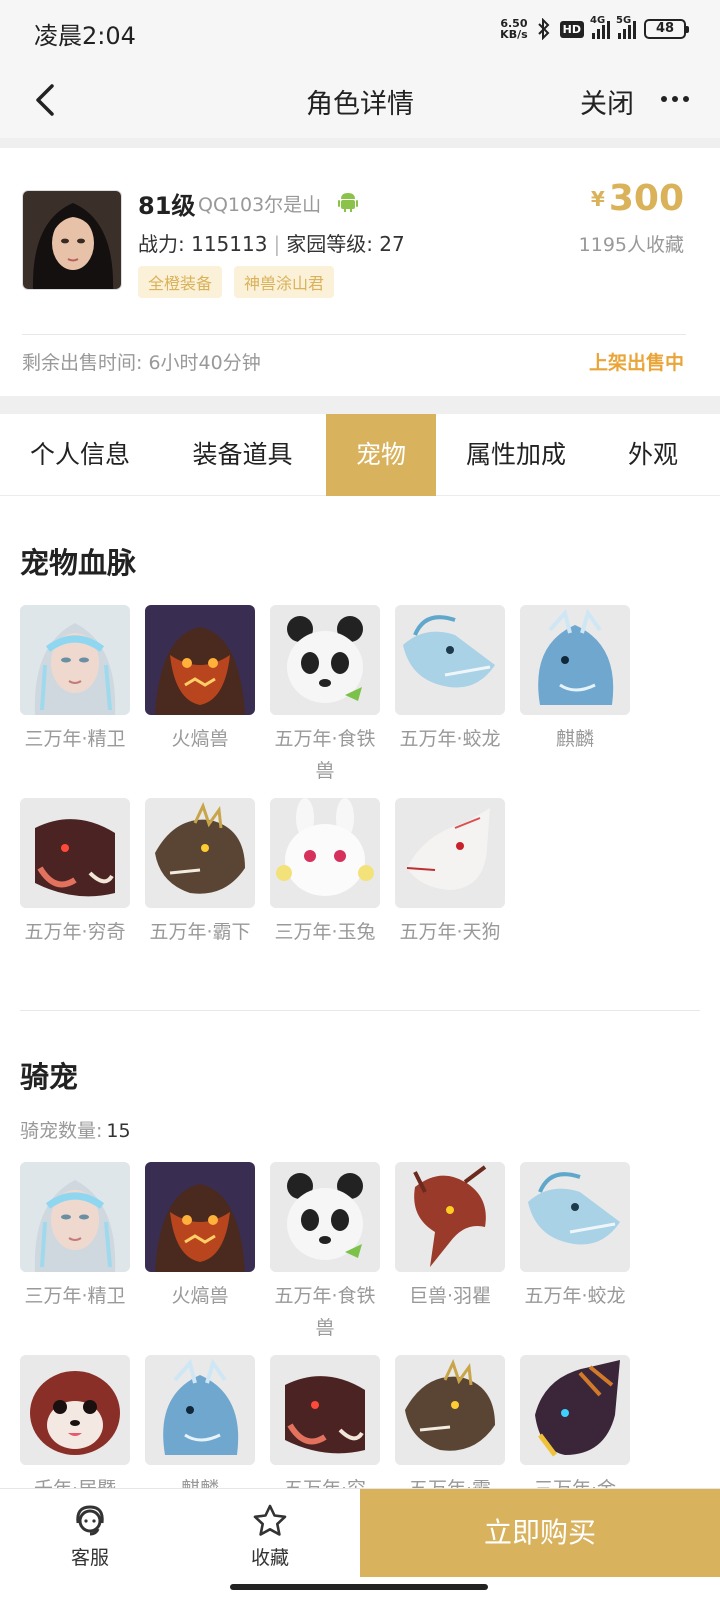 The image size is (720, 1601). I want to click on tab-pets: 宠物, so click(381, 455).